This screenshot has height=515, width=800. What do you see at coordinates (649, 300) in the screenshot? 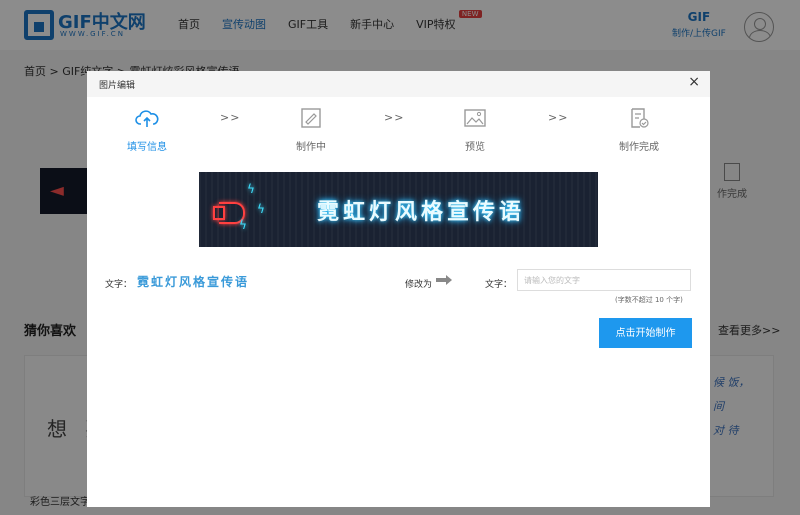
I see `char-limit-hint: (字数不超过 10 个字)` at bounding box center [649, 300].